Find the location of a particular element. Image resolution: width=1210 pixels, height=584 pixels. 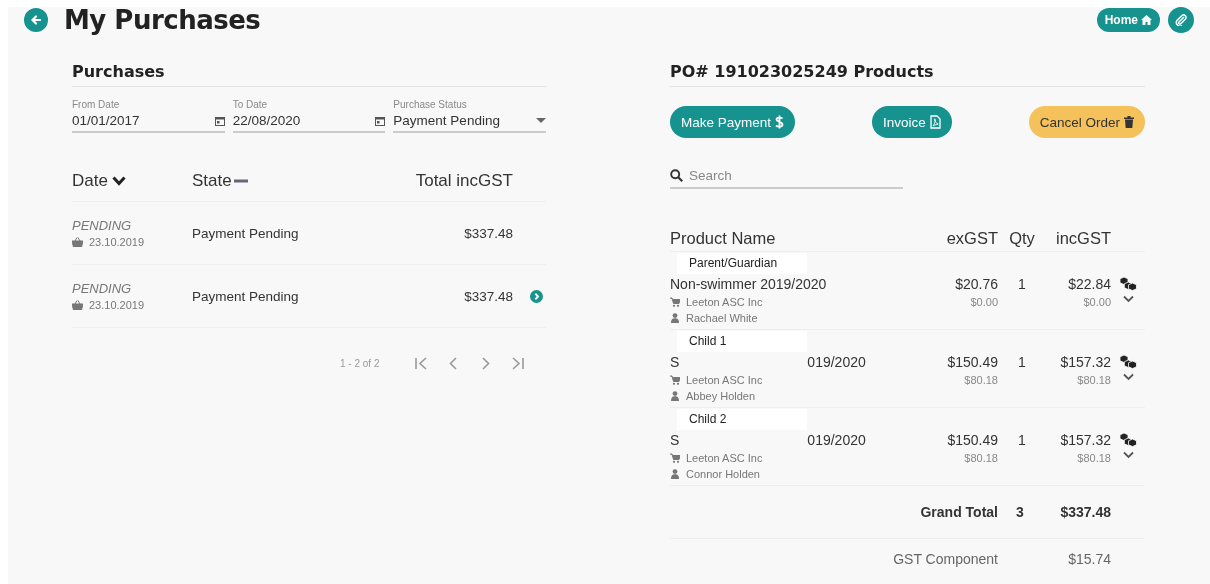

product-name: Non-swimmer 2019/2020 is located at coordinates (748, 284).